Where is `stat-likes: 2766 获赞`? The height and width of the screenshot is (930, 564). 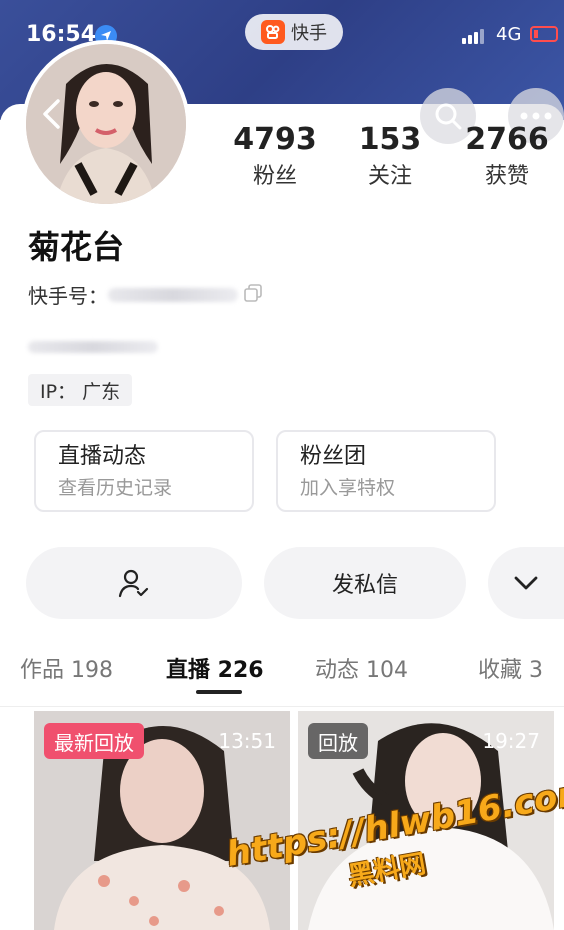 stat-likes: 2766 获赞 is located at coordinates (507, 157).